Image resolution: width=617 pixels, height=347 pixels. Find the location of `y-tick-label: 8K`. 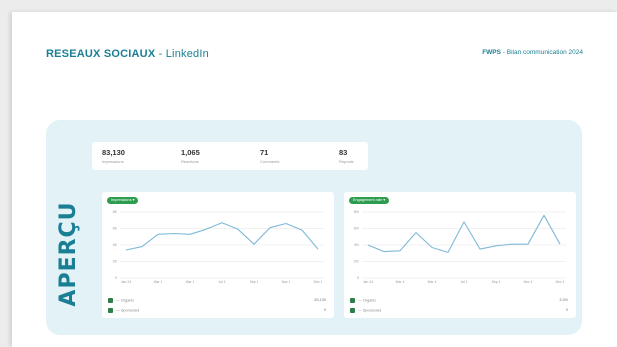

y-tick-label: 8K is located at coordinates (115, 212).